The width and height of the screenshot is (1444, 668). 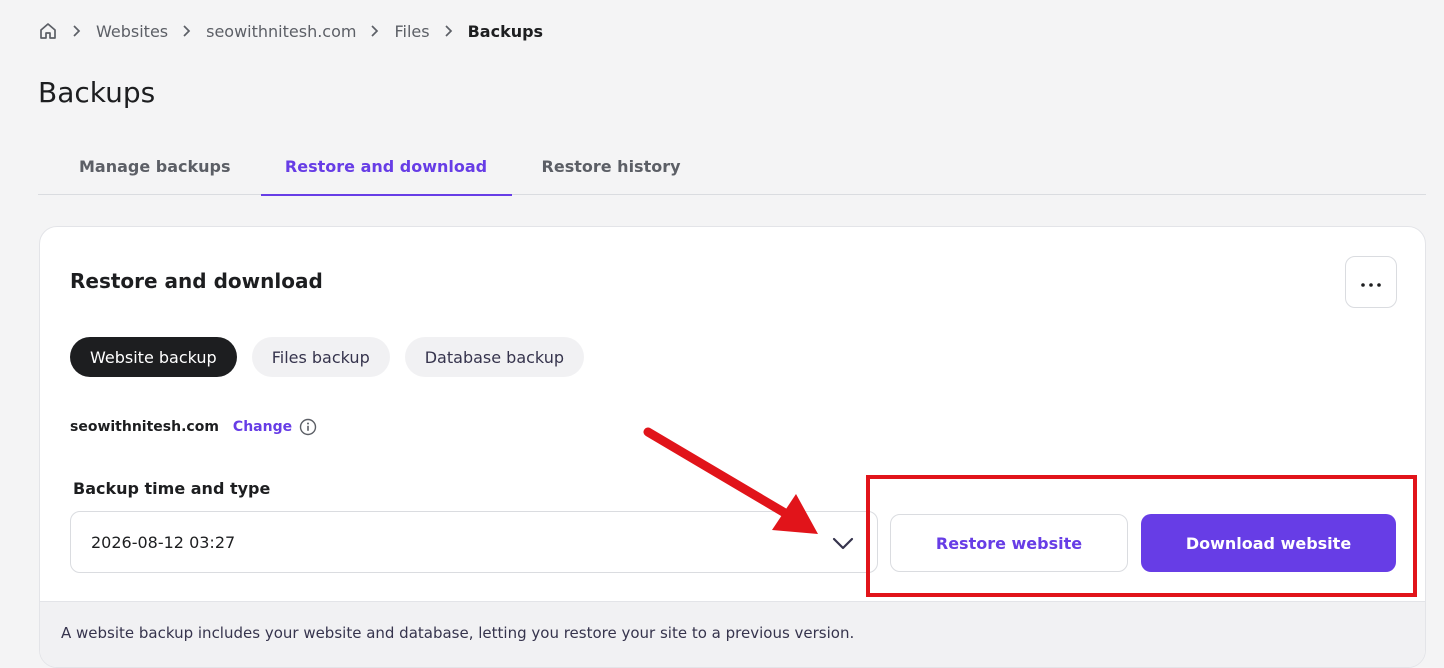 I want to click on home-icon, so click(x=48, y=31).